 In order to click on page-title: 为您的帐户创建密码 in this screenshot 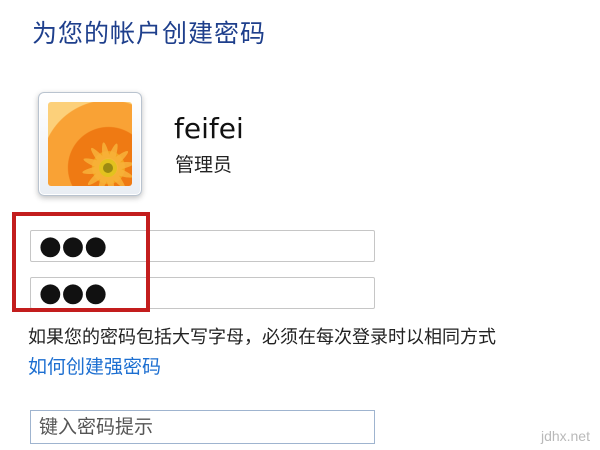, I will do `click(149, 33)`.